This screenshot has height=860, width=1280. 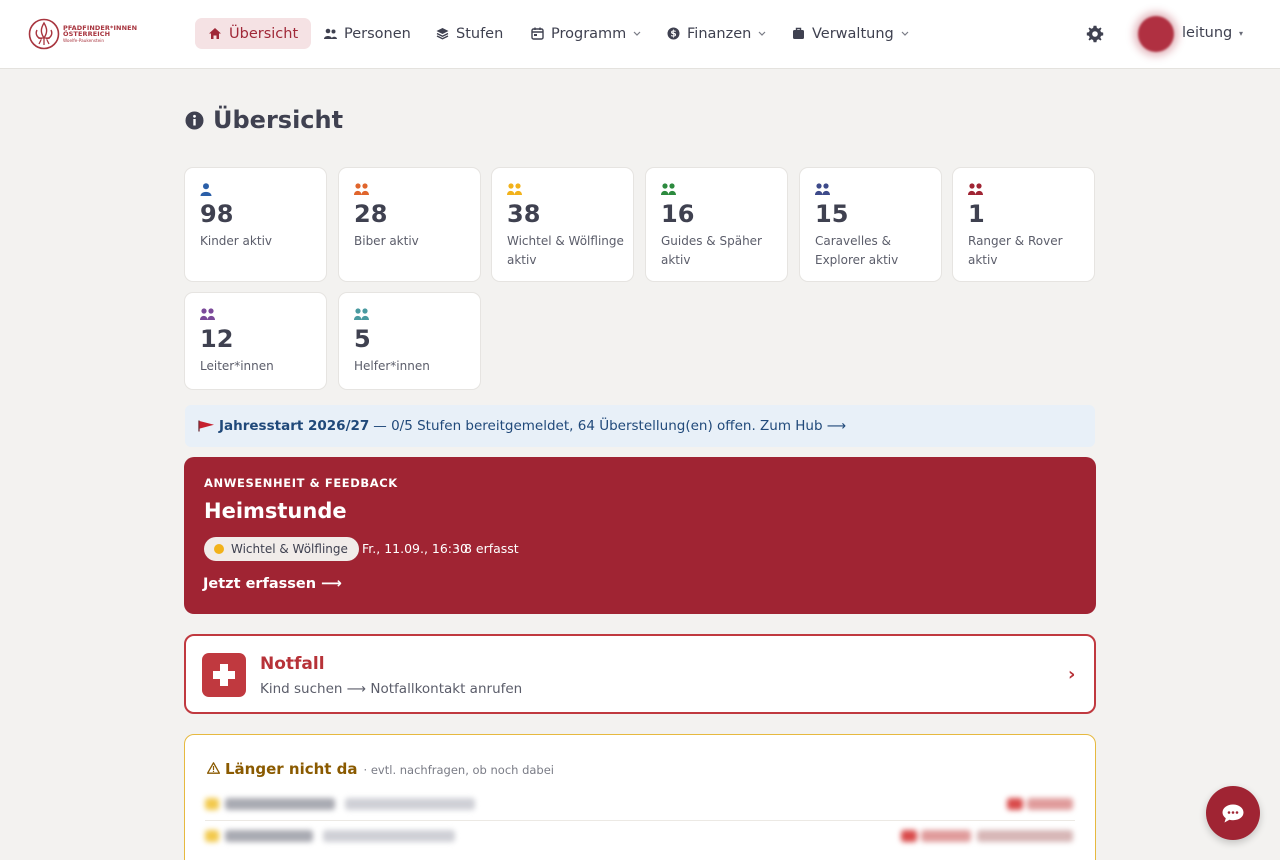 I want to click on nav-item-label: Stufen, so click(x=480, y=33).